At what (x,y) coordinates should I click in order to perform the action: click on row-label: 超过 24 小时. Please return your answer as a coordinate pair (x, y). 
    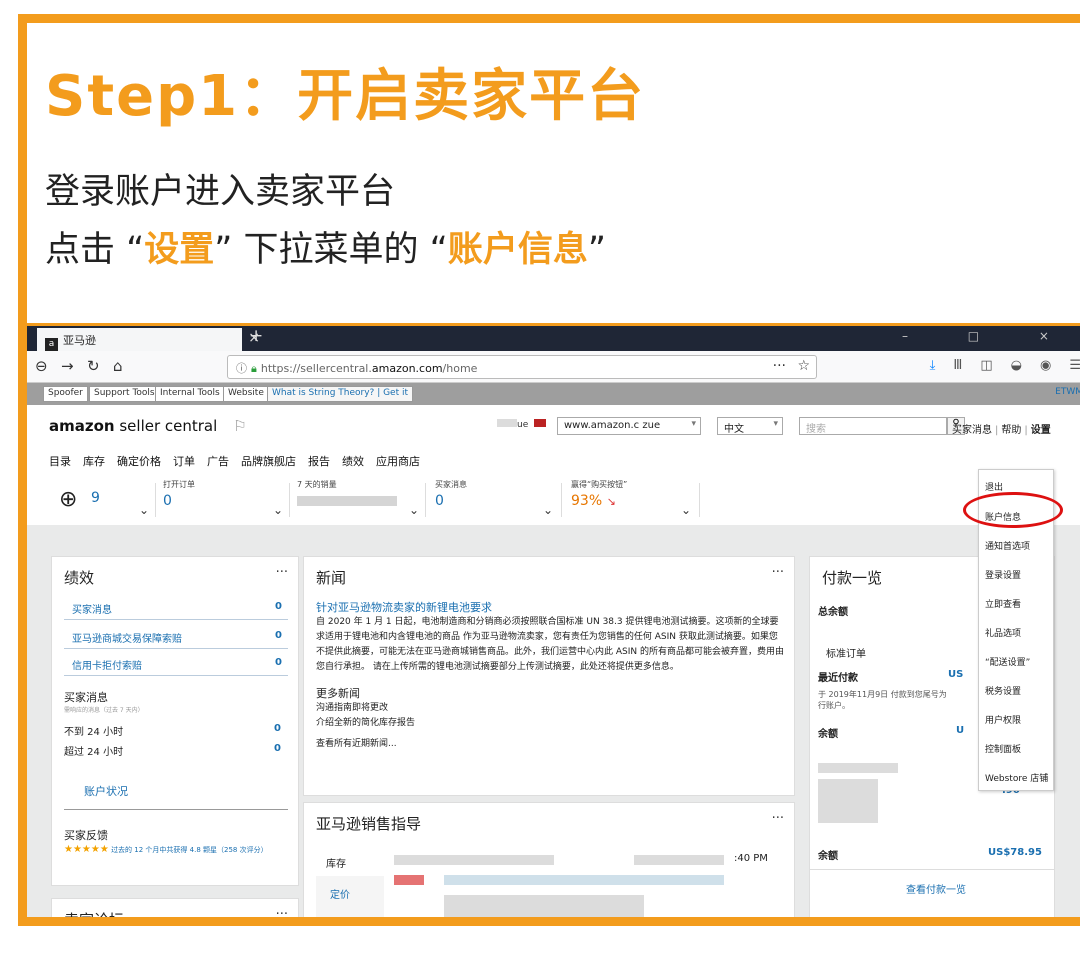
    Looking at the image, I should click on (94, 752).